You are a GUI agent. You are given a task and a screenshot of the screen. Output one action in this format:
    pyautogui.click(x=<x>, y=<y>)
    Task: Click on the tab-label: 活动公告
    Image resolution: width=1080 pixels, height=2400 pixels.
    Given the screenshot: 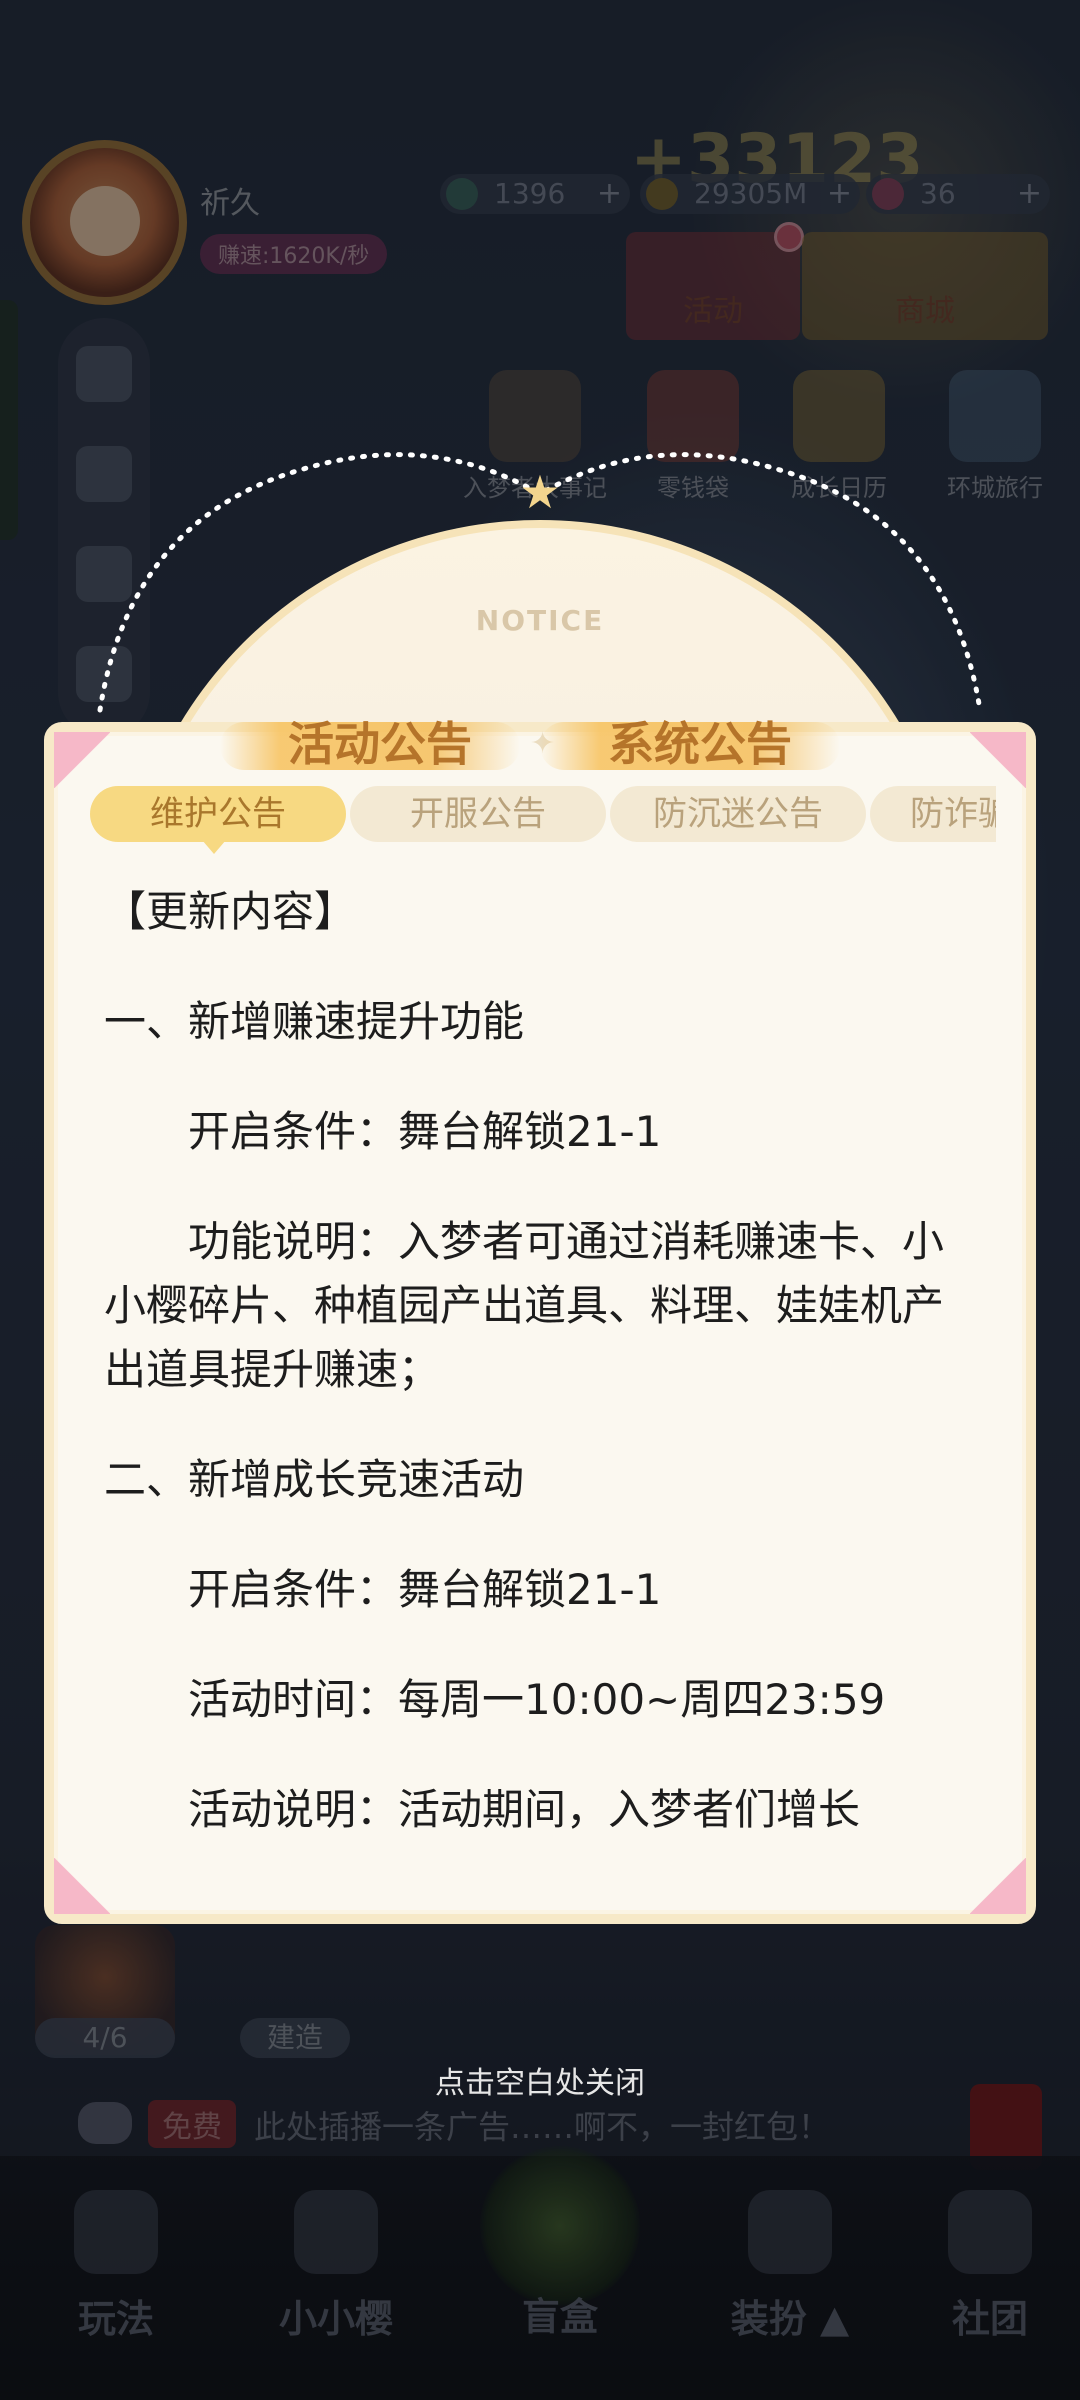 What is the action you would take?
    pyautogui.click(x=380, y=744)
    